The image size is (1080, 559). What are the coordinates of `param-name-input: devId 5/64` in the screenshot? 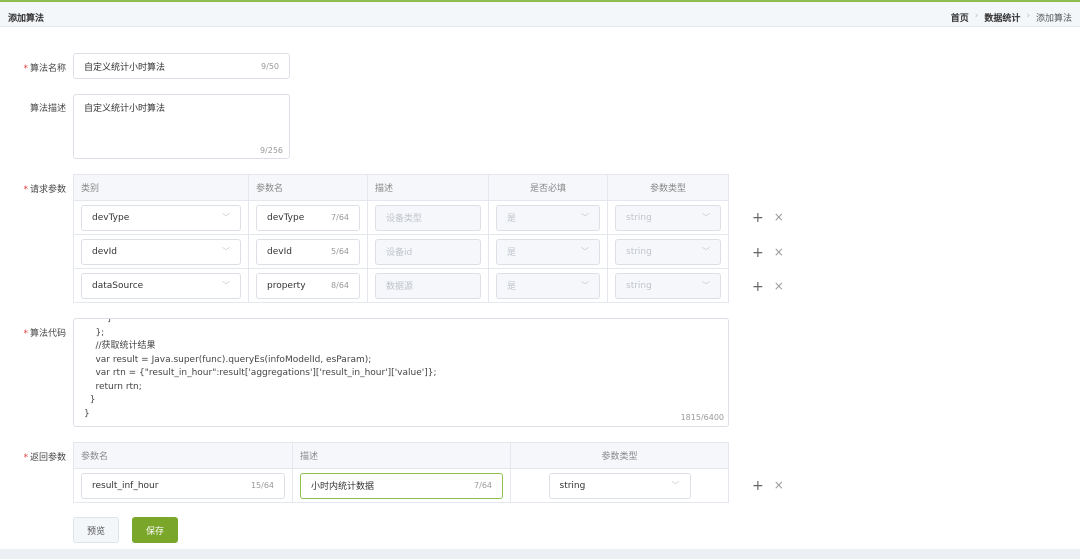 It's located at (308, 251).